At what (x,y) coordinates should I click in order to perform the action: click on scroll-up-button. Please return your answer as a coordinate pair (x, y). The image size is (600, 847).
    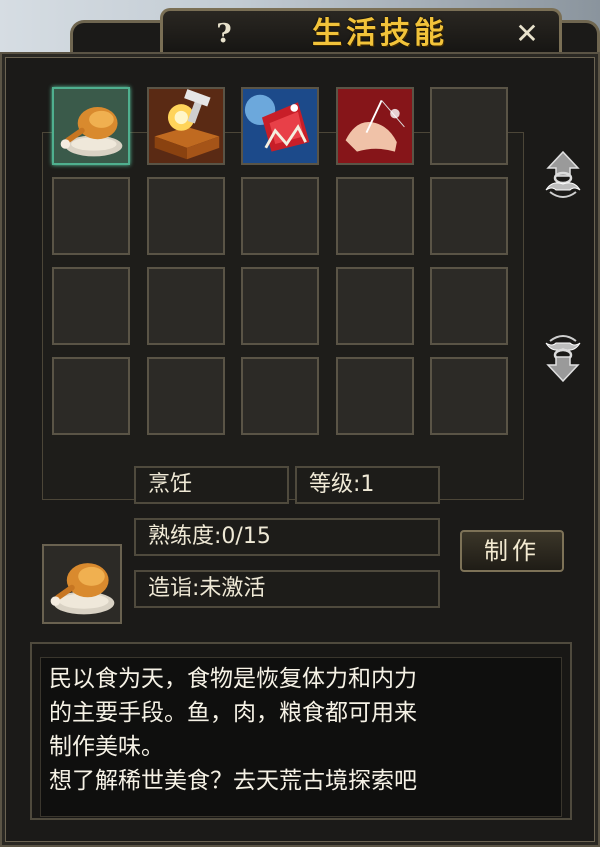
    Looking at the image, I should click on (563, 178).